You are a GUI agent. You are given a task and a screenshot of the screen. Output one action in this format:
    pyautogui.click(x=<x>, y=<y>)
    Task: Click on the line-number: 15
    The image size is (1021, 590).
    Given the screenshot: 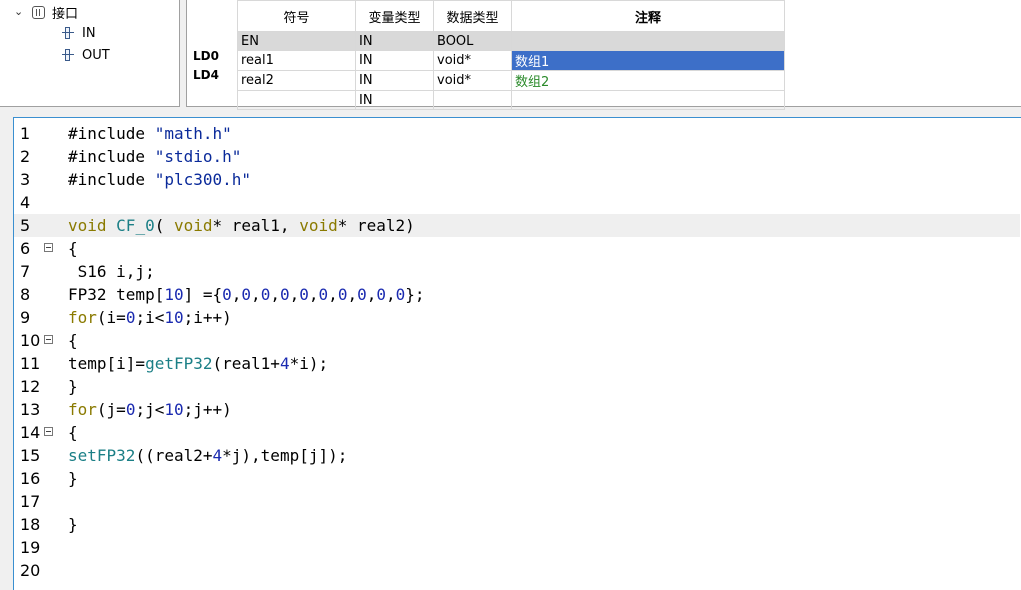 What is the action you would take?
    pyautogui.click(x=30, y=455)
    